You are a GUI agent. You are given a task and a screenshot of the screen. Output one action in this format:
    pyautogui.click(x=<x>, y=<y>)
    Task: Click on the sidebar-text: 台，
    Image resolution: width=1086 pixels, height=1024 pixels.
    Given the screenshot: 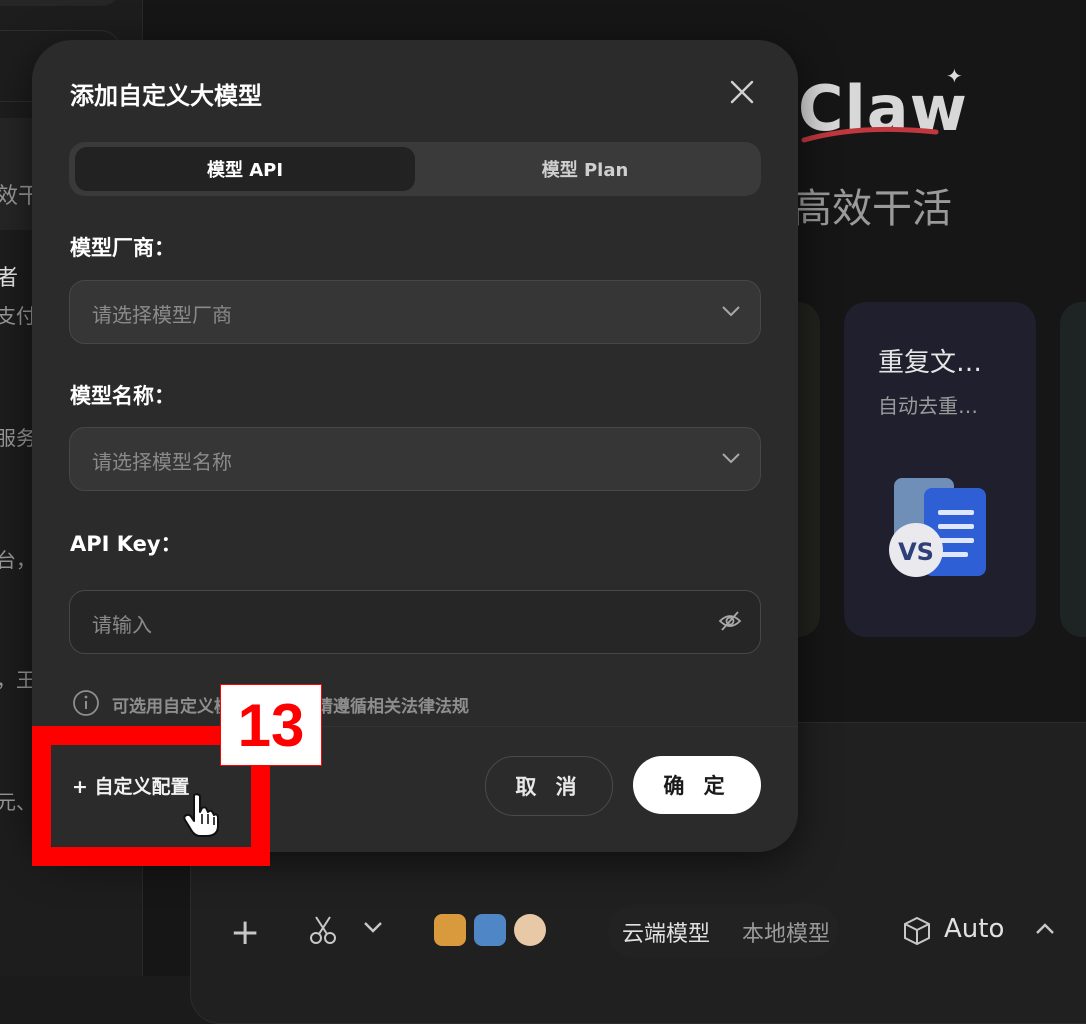 What is the action you would take?
    pyautogui.click(x=18, y=560)
    